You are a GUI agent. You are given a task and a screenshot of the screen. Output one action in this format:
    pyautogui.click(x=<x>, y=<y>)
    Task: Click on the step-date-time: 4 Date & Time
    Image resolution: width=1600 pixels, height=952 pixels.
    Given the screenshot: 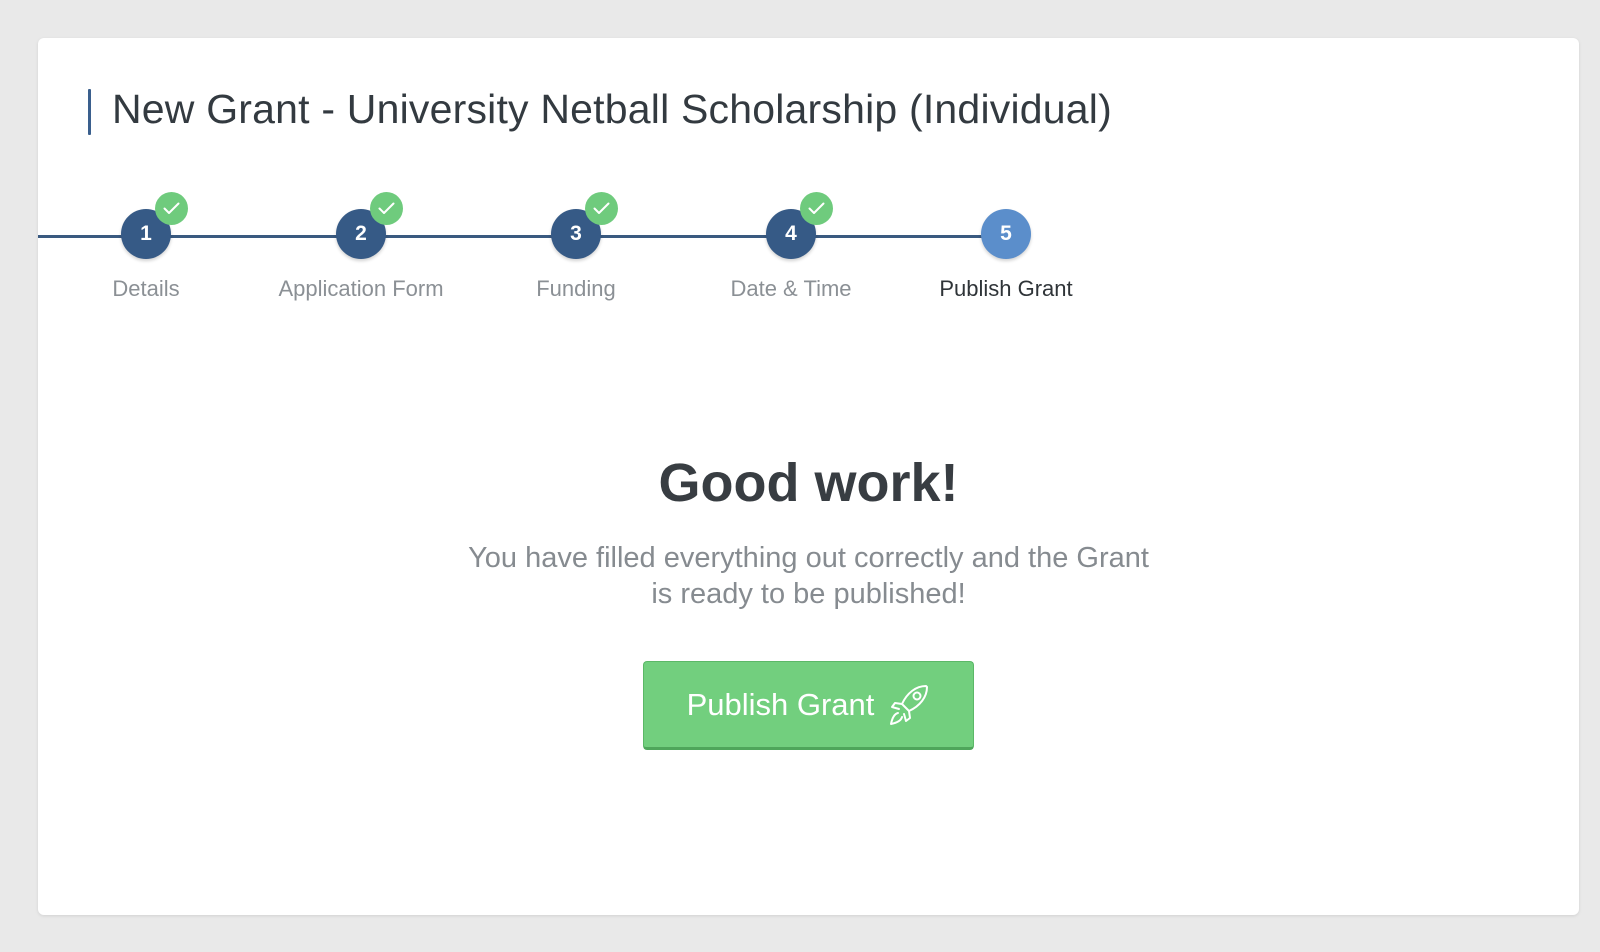 What is the action you would take?
    pyautogui.click(x=791, y=247)
    